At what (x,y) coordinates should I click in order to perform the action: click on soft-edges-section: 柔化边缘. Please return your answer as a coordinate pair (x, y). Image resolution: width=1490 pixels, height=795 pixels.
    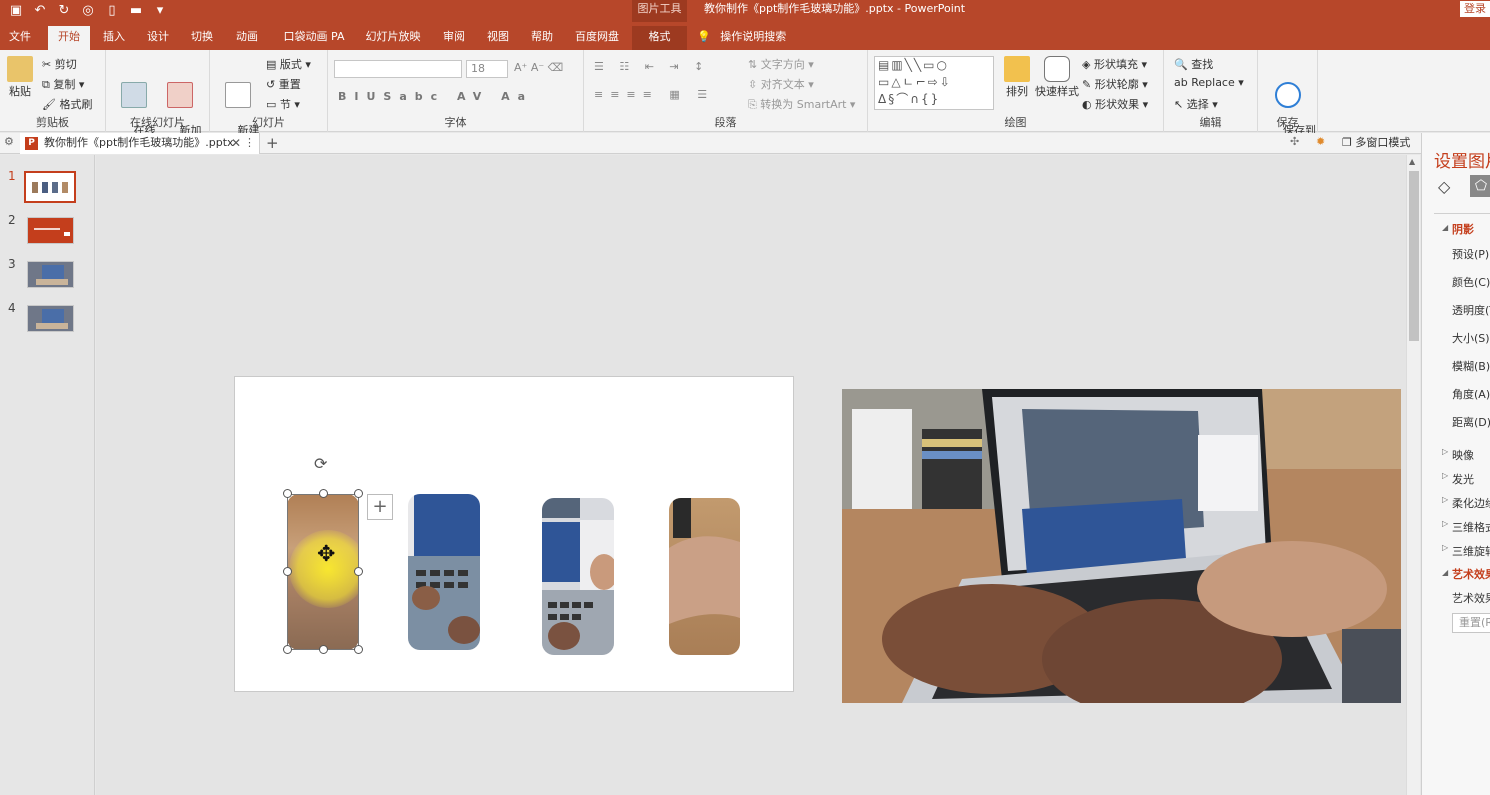
    Looking at the image, I should click on (1471, 503).